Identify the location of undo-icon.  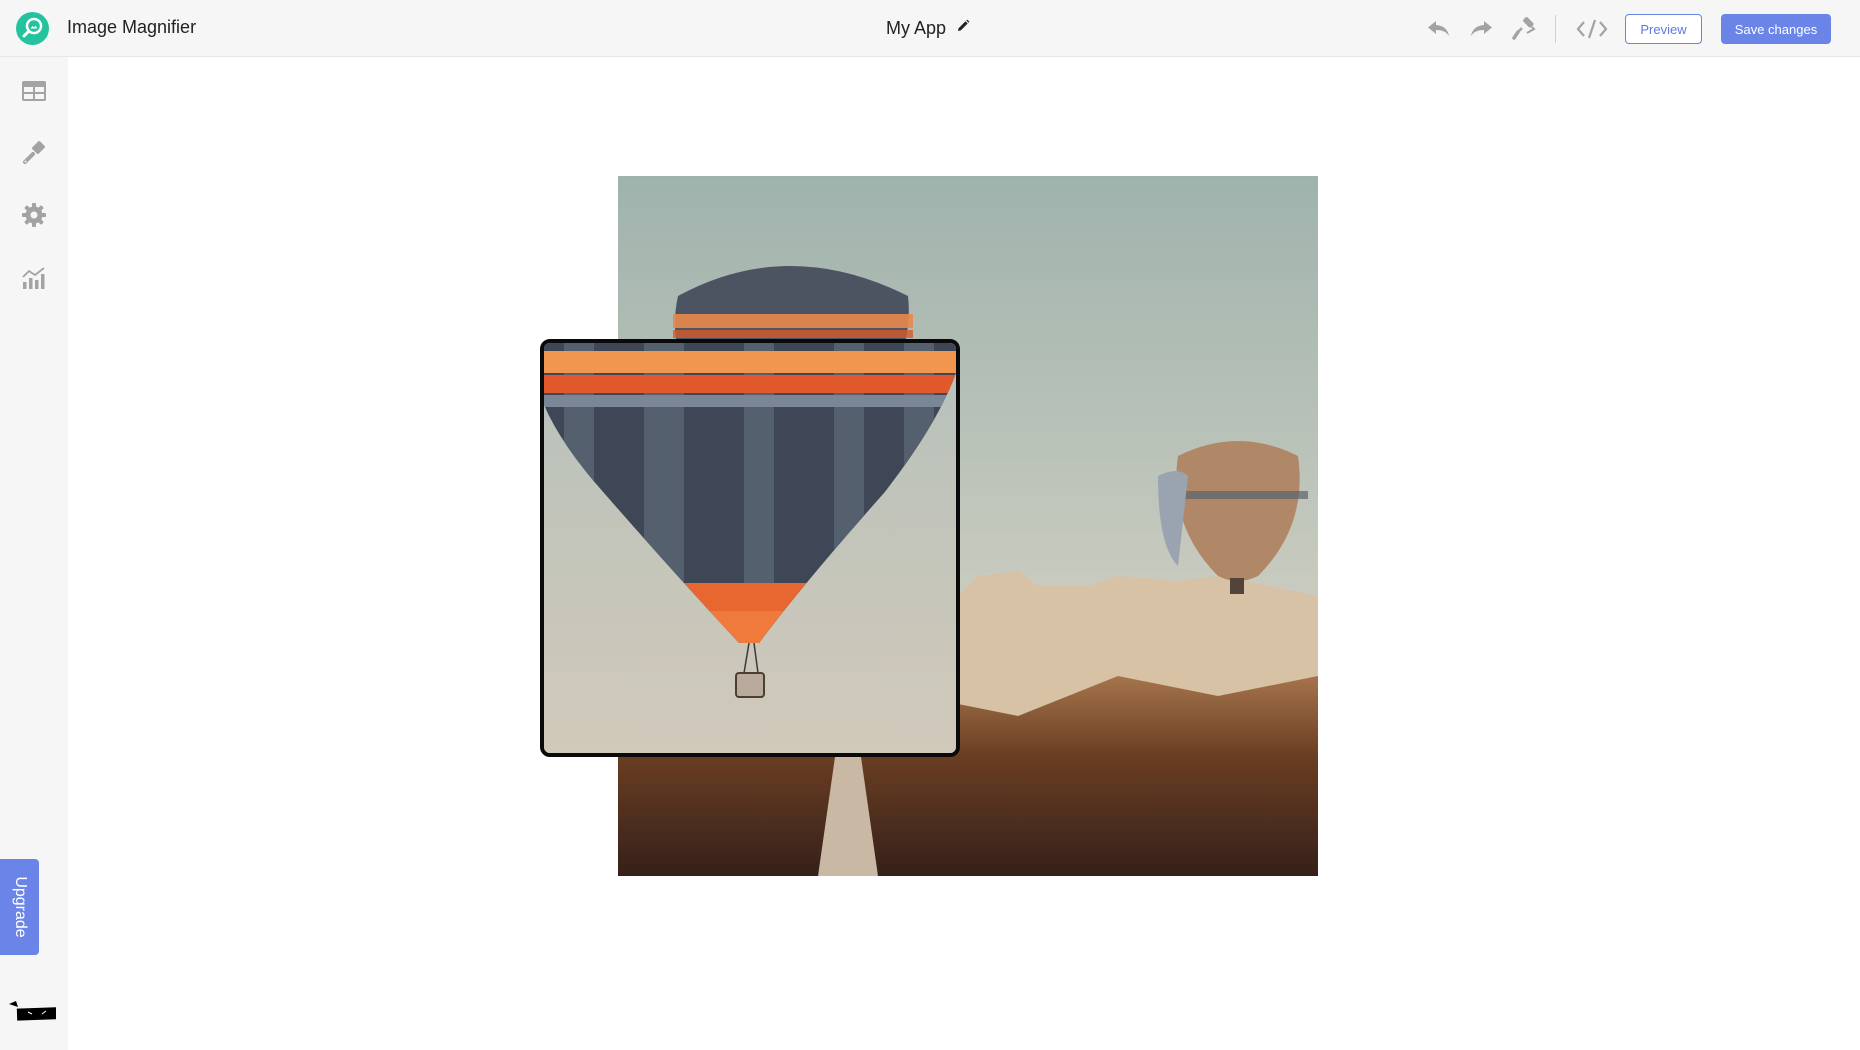
(1439, 29).